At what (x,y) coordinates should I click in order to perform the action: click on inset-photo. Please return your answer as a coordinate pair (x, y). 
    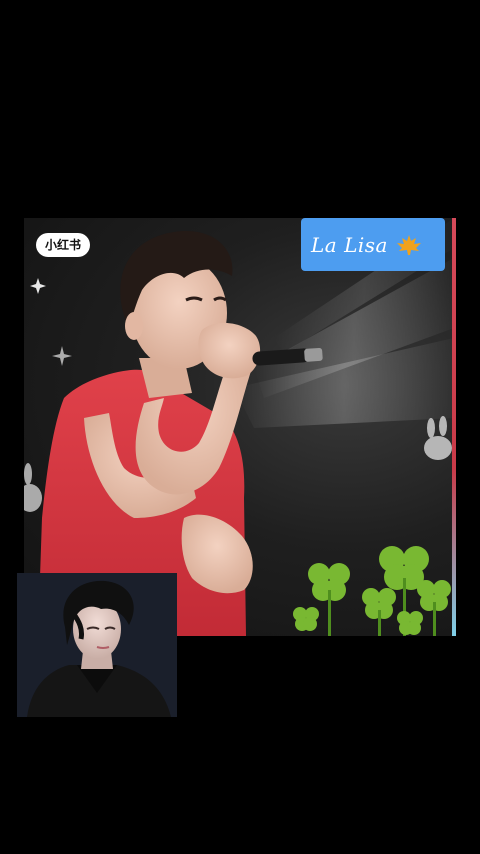
    Looking at the image, I should click on (97, 645).